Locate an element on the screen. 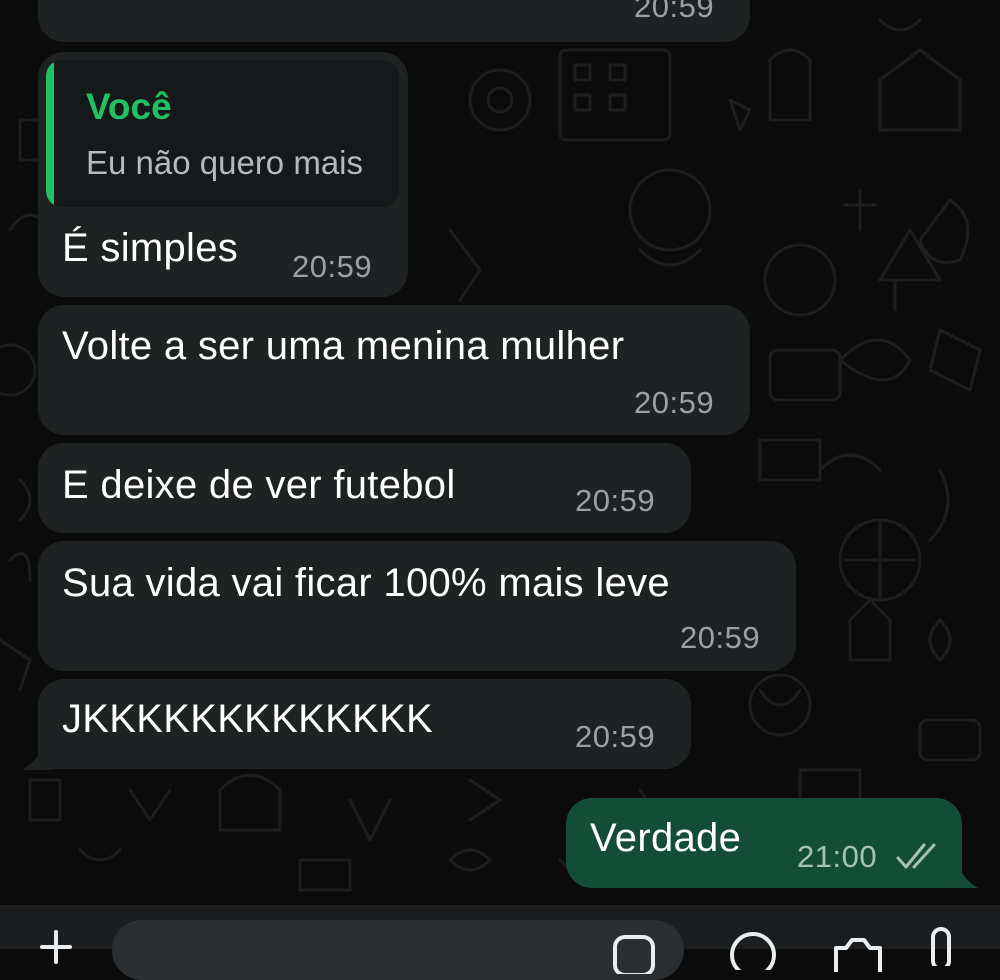  message-bubble-incoming: Volte a ser uma menina mulher 20:59 is located at coordinates (394, 370).